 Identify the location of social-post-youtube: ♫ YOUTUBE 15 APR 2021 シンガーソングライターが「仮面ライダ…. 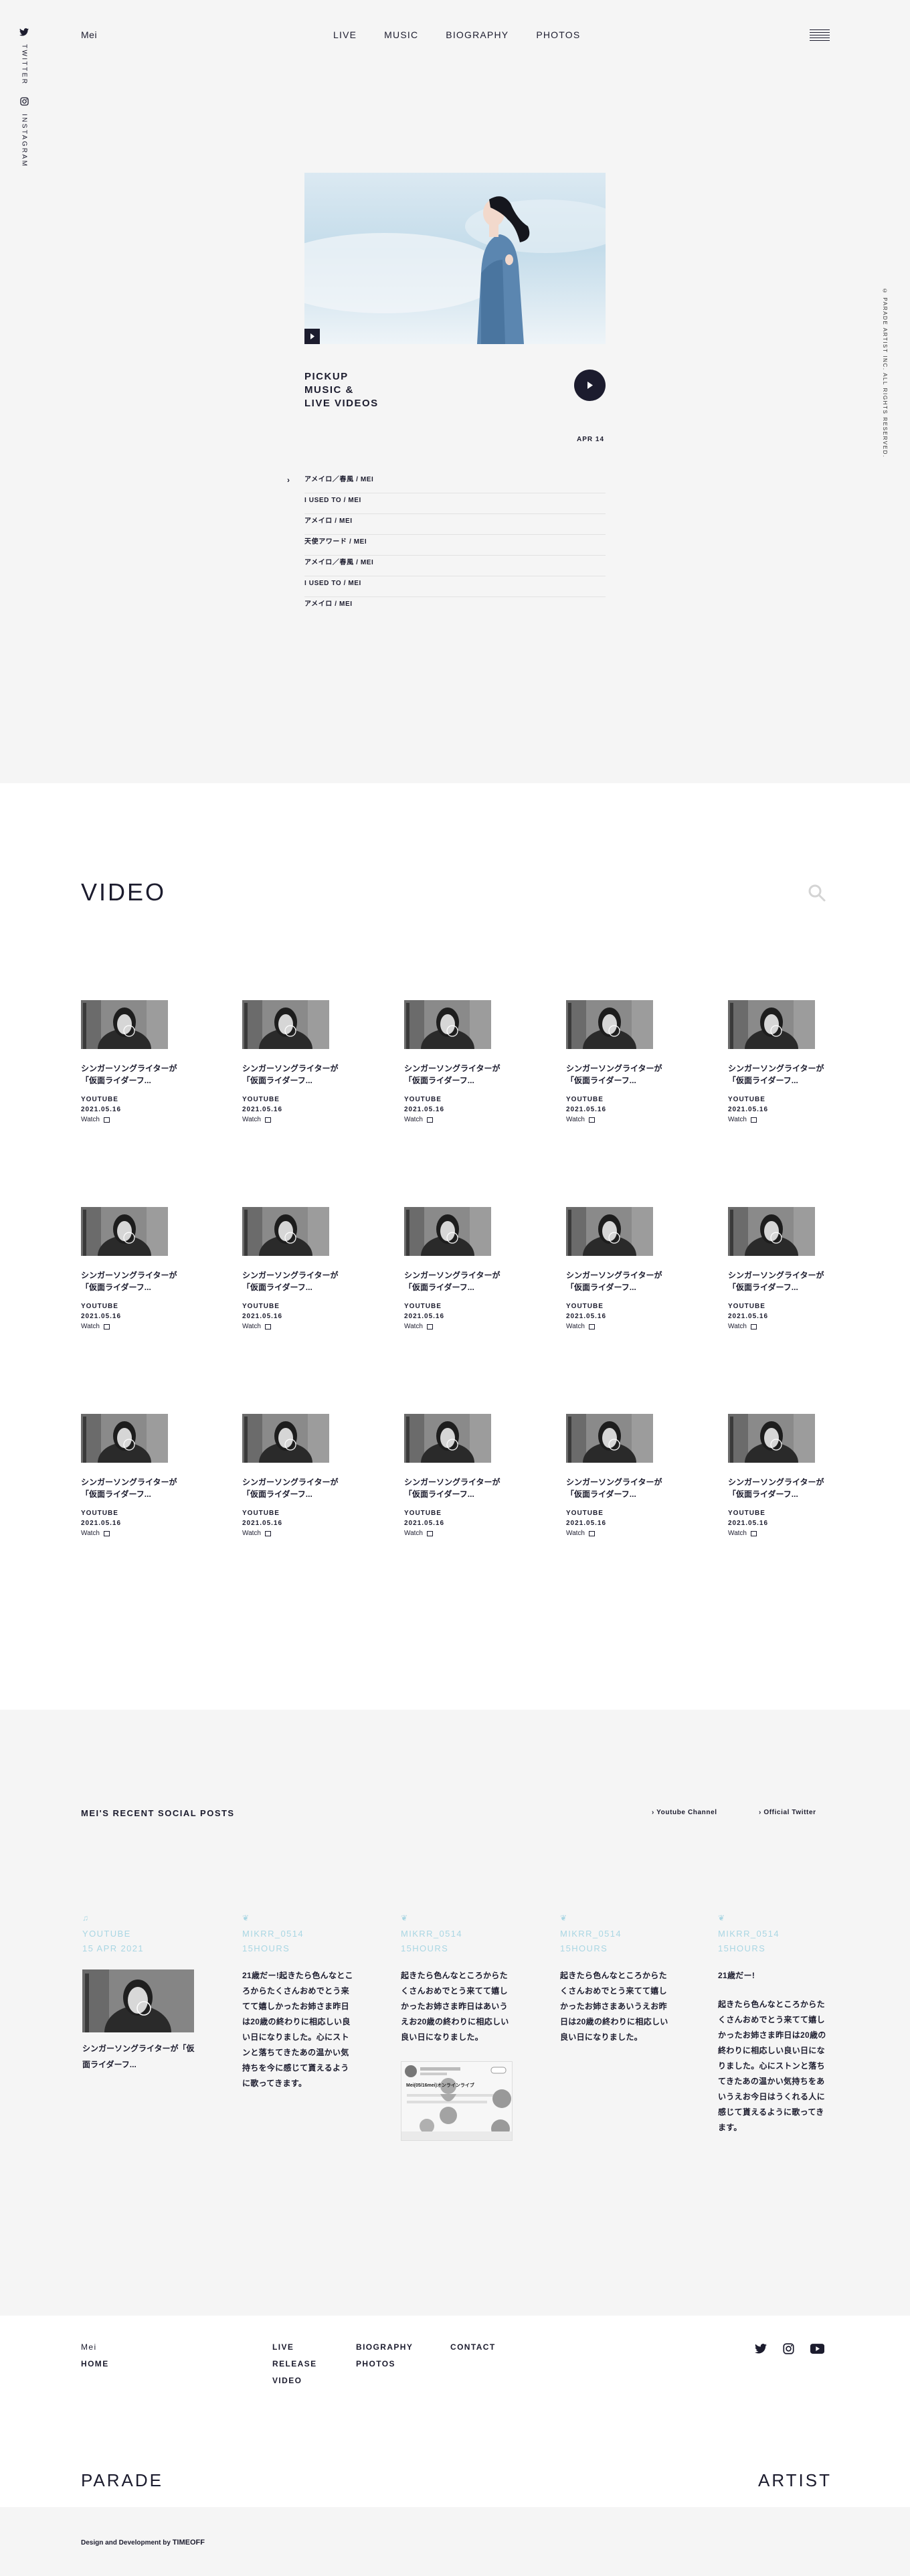
(139, 1993).